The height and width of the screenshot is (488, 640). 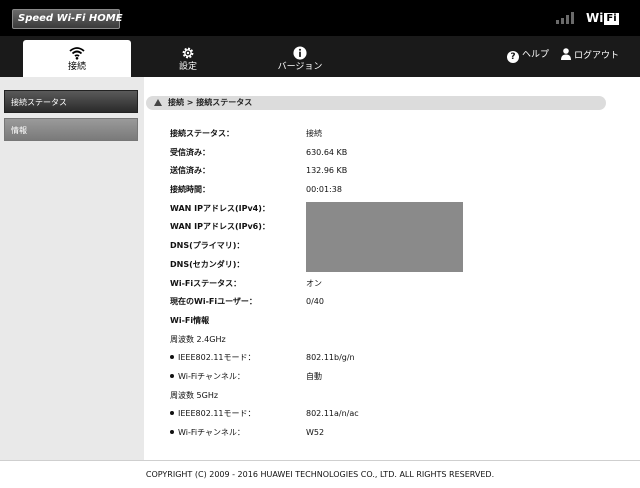 I want to click on connection-time-label: 接続時間：, so click(x=190, y=189).